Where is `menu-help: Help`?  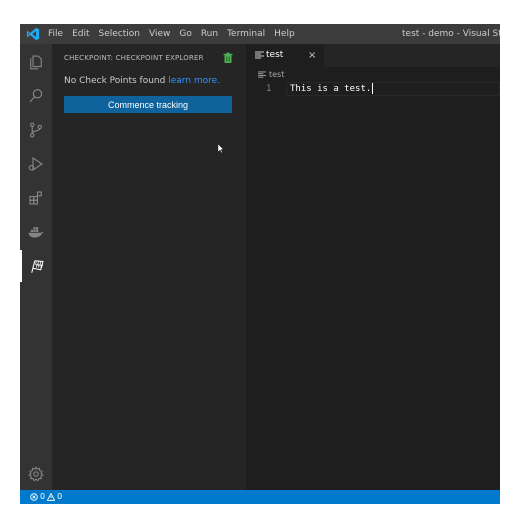
menu-help: Help is located at coordinates (284, 34).